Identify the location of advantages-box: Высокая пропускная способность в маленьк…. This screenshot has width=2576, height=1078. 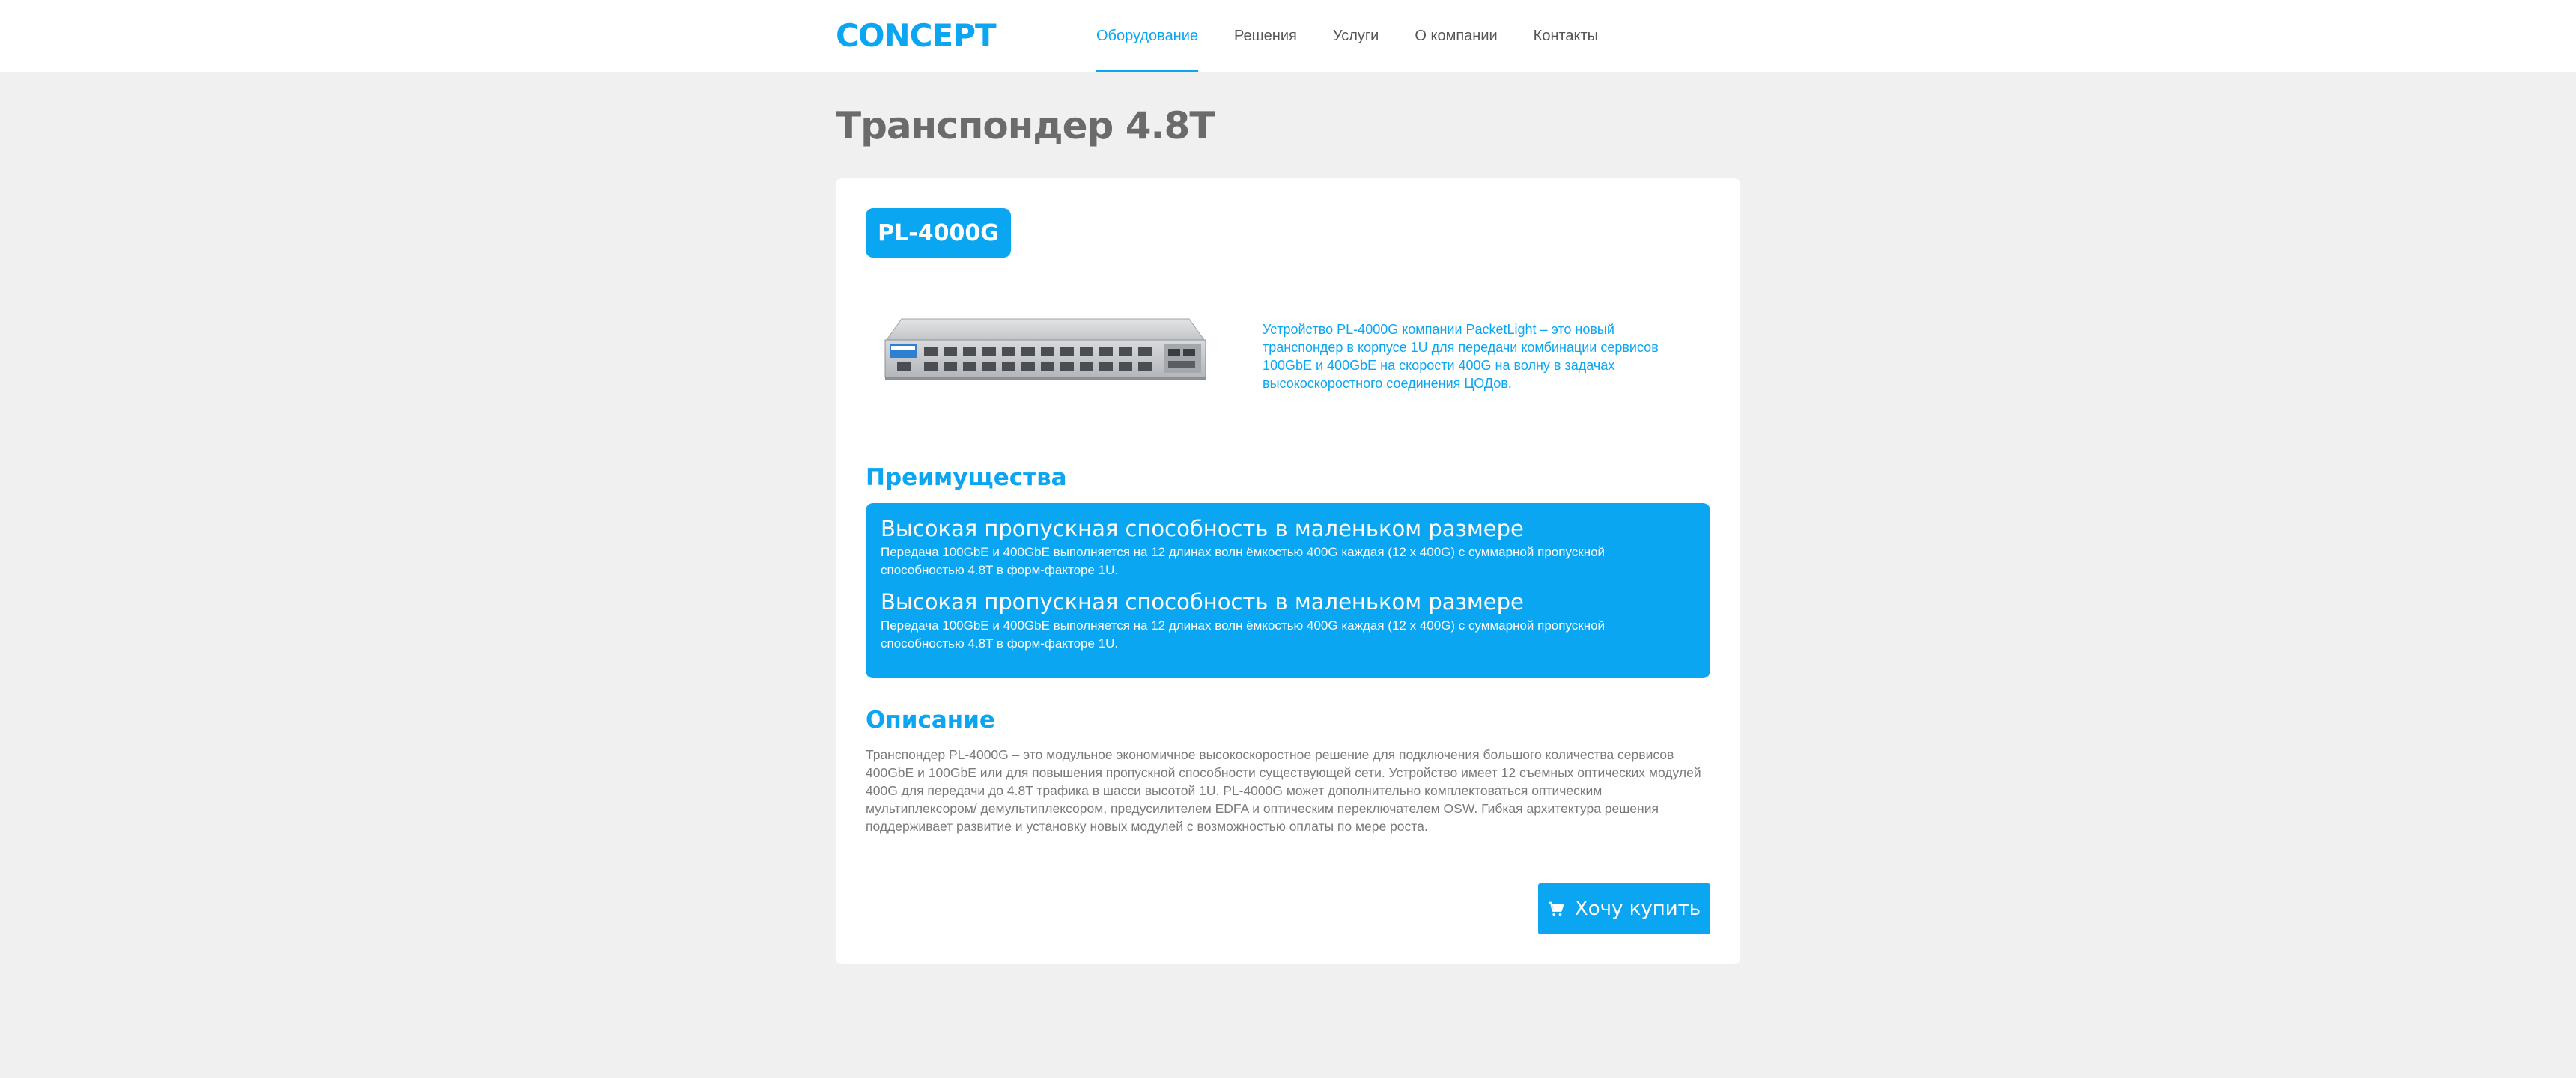
(1288, 590).